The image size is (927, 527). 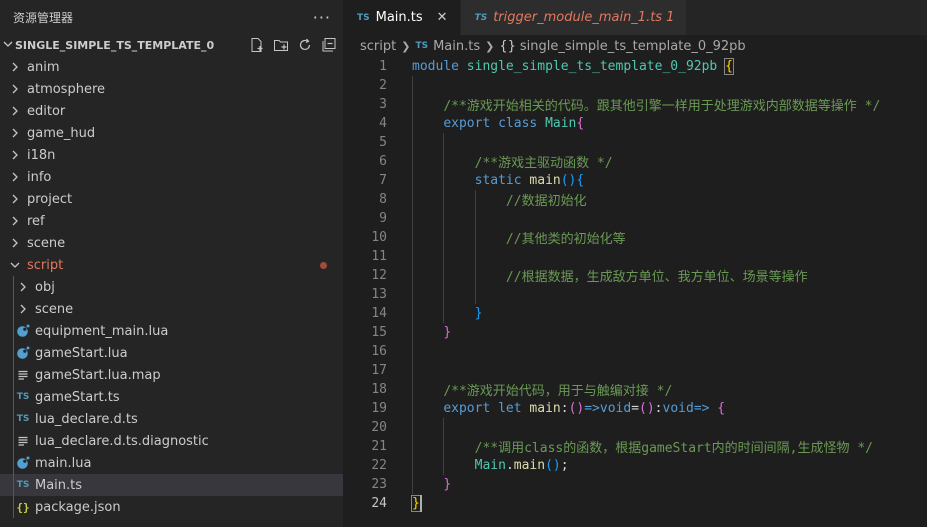 What do you see at coordinates (171, 199) in the screenshot?
I see `folder-item: project` at bounding box center [171, 199].